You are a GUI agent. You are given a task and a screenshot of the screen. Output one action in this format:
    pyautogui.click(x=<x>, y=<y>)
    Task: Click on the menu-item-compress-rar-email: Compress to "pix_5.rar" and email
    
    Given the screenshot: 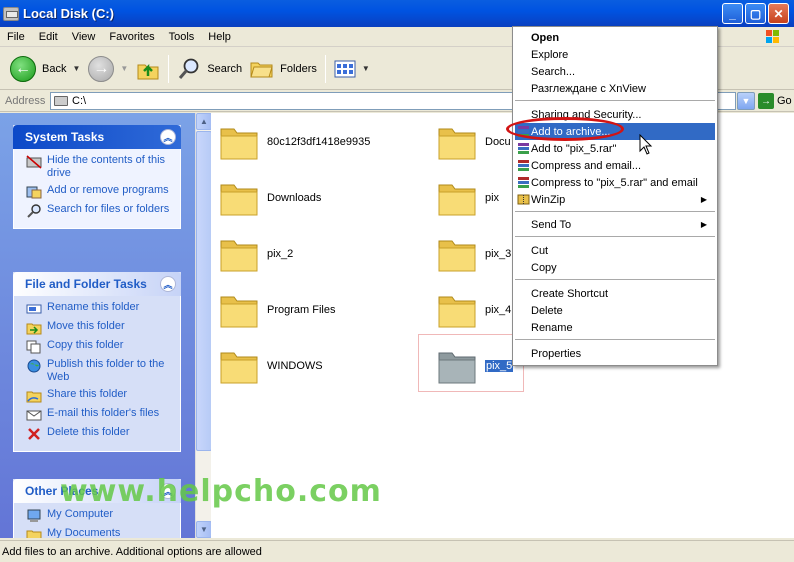 What is the action you would take?
    pyautogui.click(x=615, y=182)
    